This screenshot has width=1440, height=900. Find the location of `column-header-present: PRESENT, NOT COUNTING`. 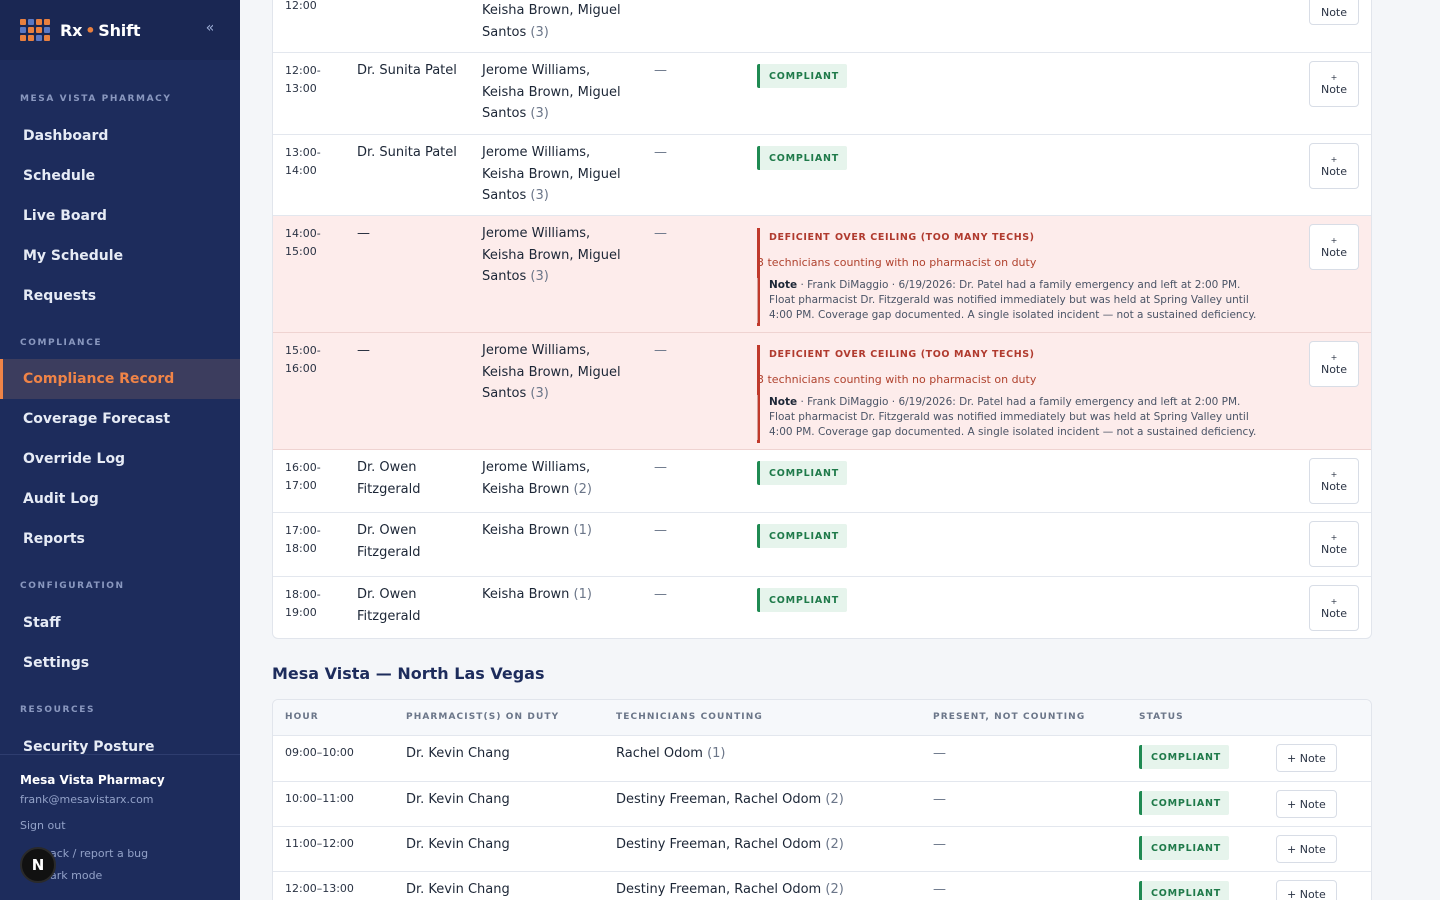

column-header-present: PRESENT, NOT COUNTING is located at coordinates (1009, 717).